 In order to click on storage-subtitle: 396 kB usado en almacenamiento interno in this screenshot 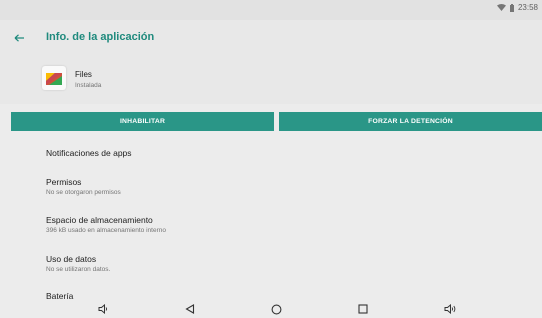, I will do `click(106, 230)`.